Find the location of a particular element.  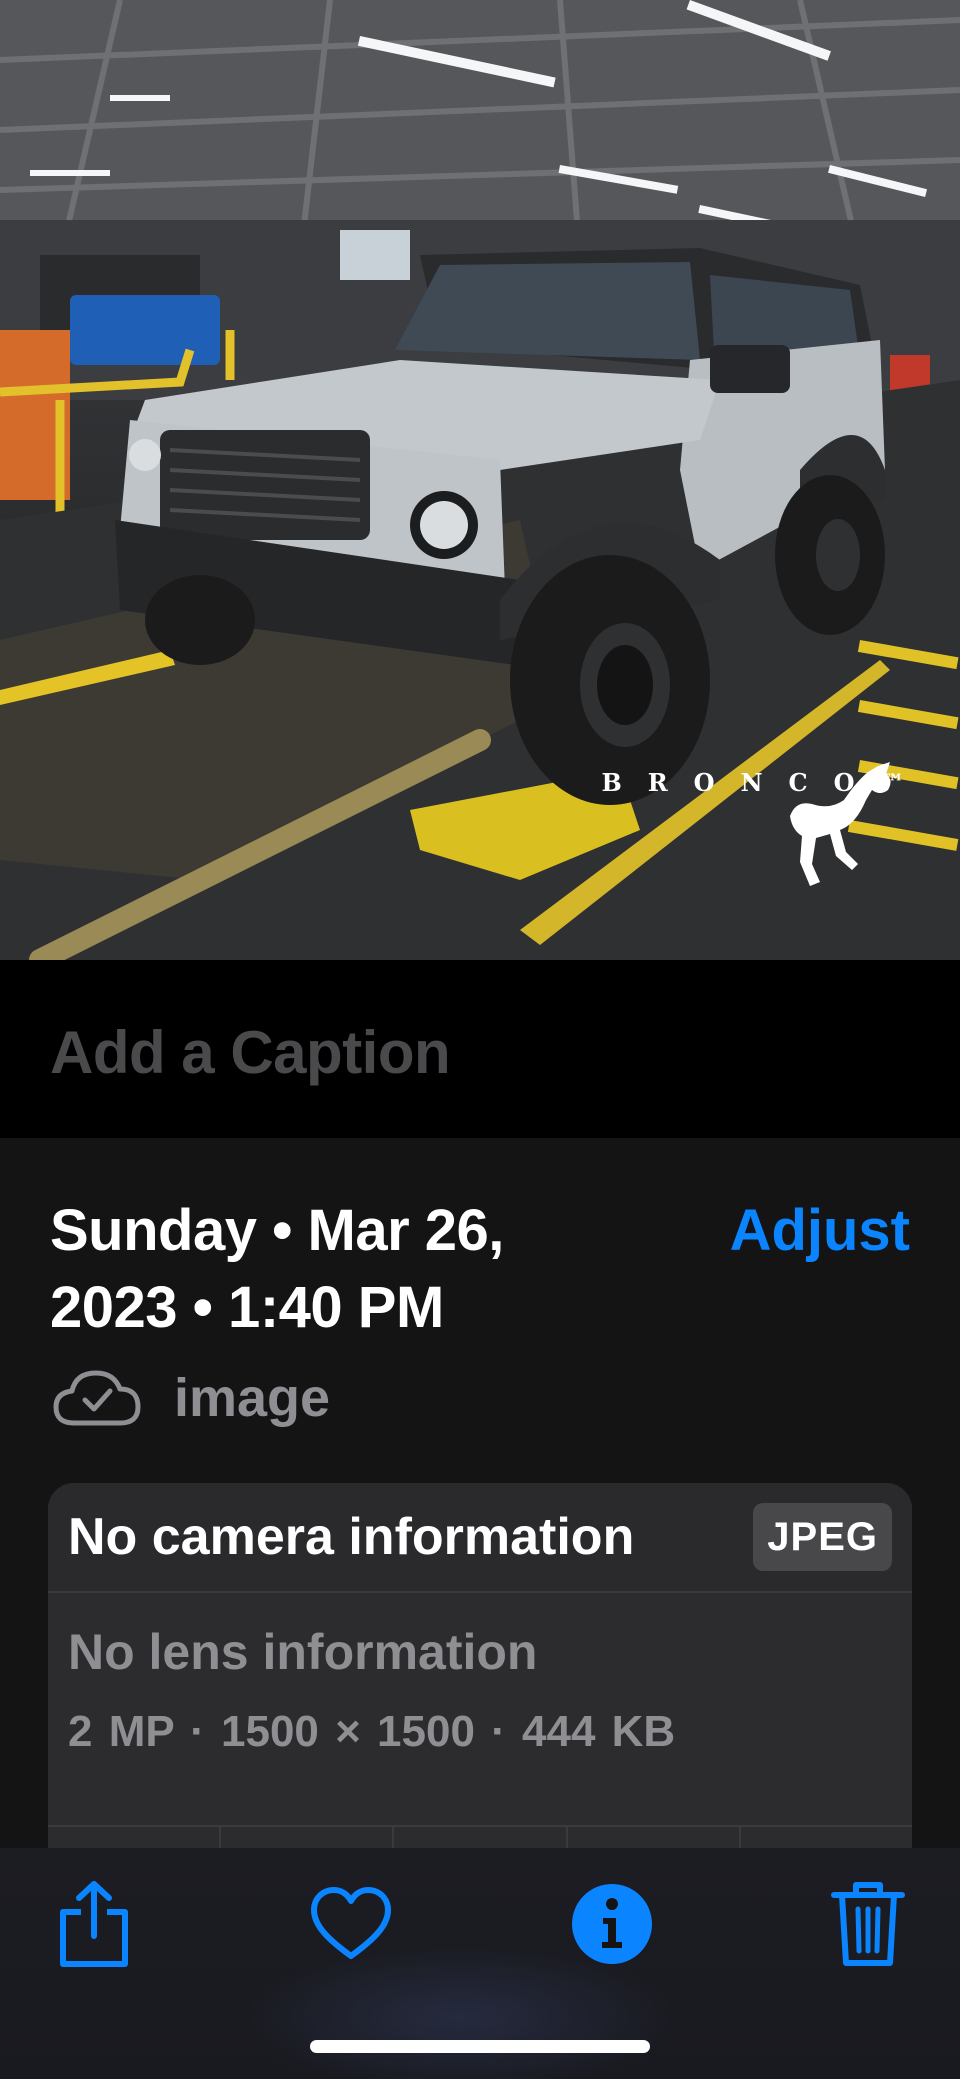

heart-icon is located at coordinates (351, 1923).